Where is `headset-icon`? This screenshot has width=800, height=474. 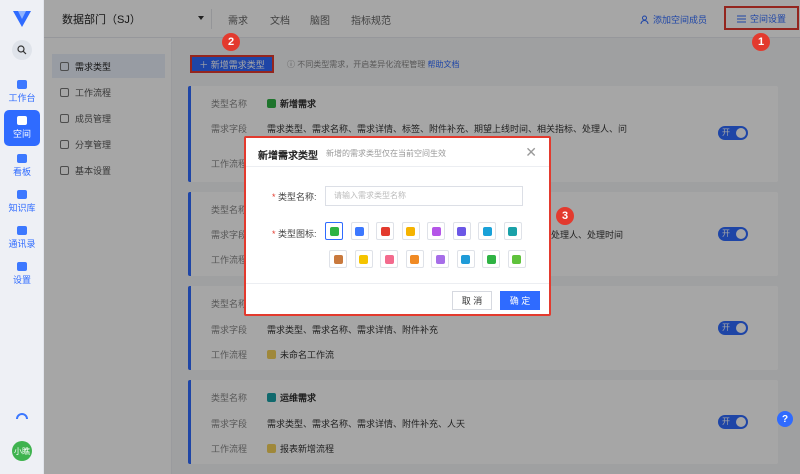
headset-icon is located at coordinates (22, 417).